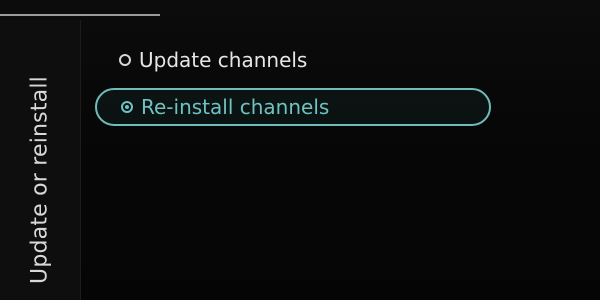 The width and height of the screenshot is (600, 300). Describe the element at coordinates (40, 180) in the screenshot. I see `side-panel-title: Update or reinstall` at that location.